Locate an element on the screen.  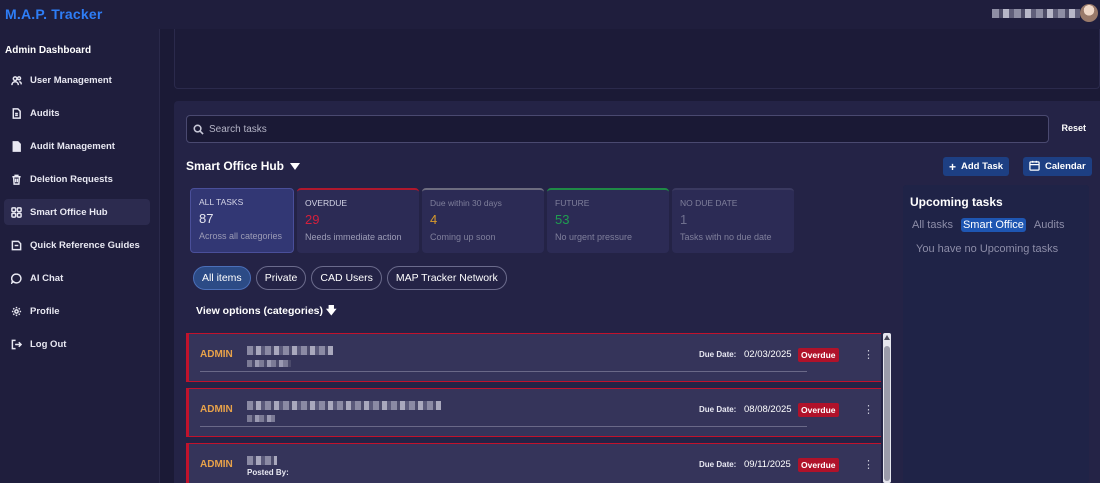
stat-card-no-due-date: NO DUE DATE 1 Tasks with no due date is located at coordinates (733, 220).